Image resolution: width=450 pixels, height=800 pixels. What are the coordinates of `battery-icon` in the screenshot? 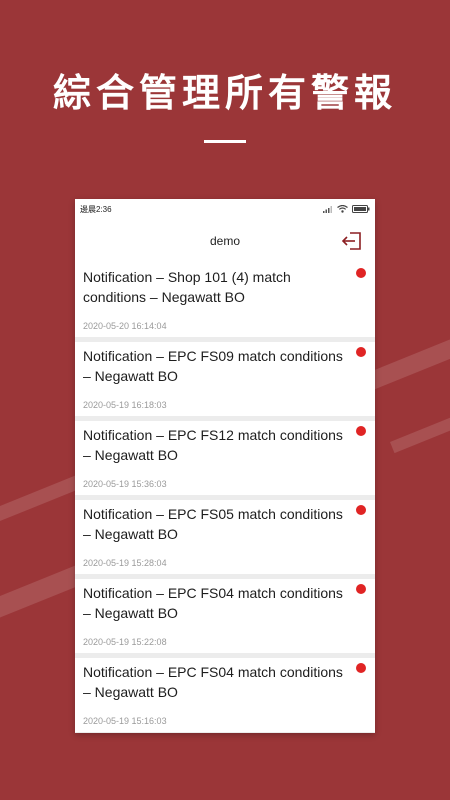 It's located at (361, 209).